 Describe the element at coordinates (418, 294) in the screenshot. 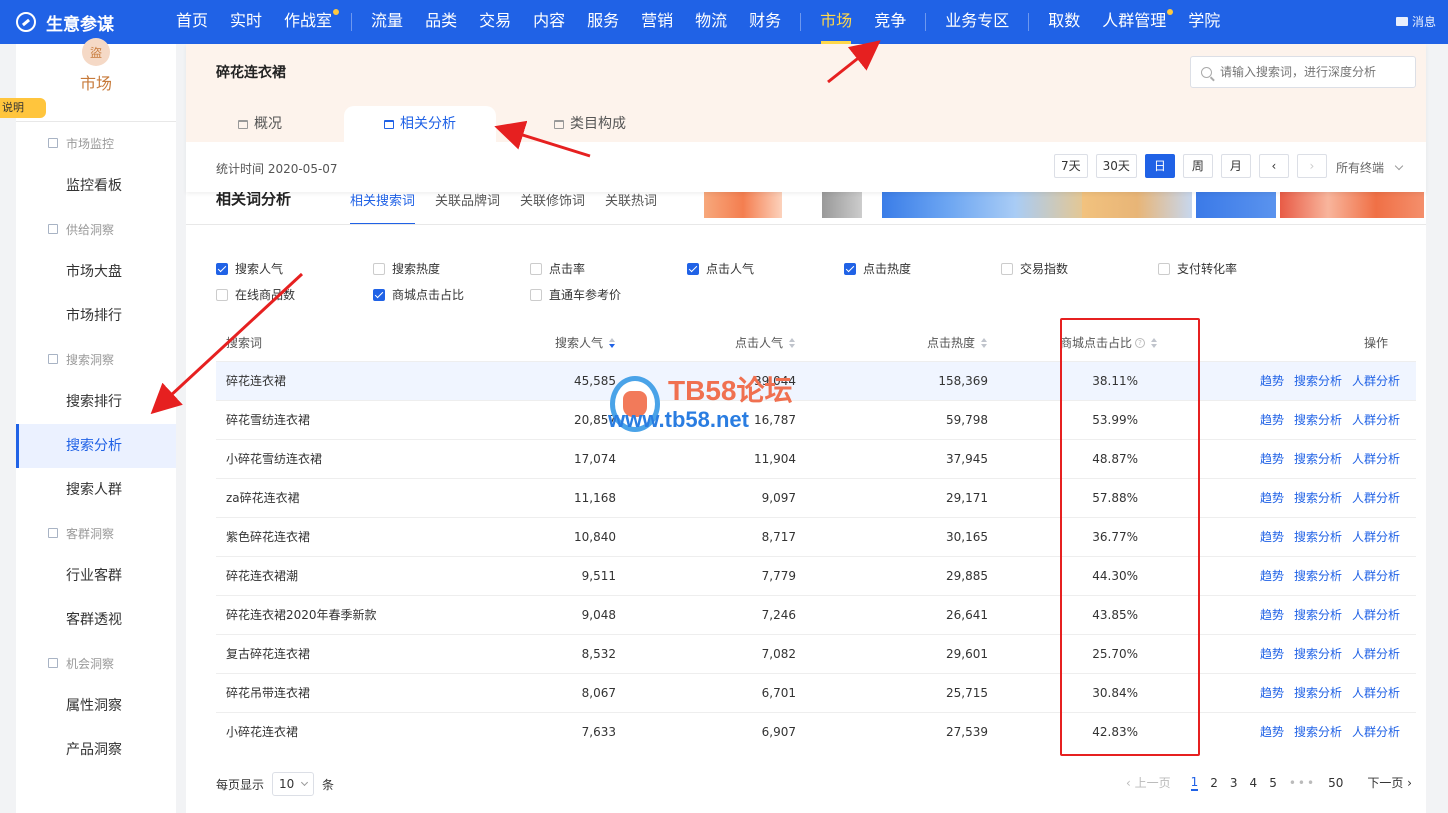

I see `metric-checkbox: 商城点击占比` at that location.